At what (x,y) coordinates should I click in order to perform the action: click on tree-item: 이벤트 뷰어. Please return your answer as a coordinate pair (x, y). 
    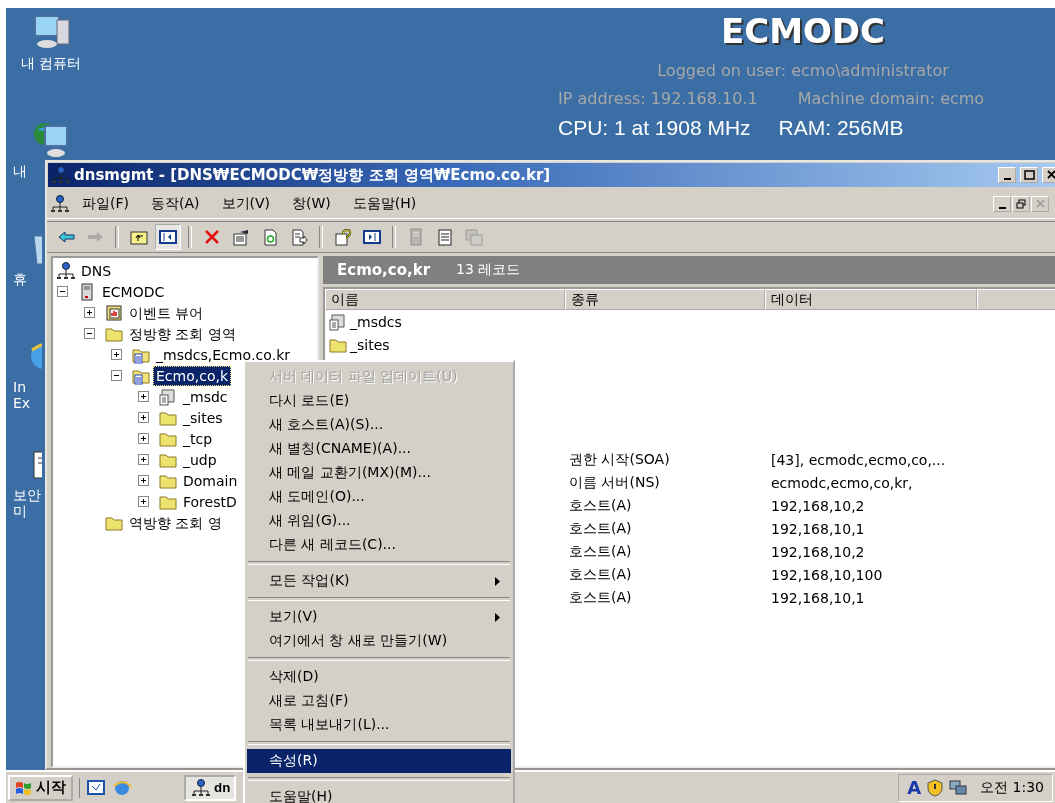
    Looking at the image, I should click on (166, 312).